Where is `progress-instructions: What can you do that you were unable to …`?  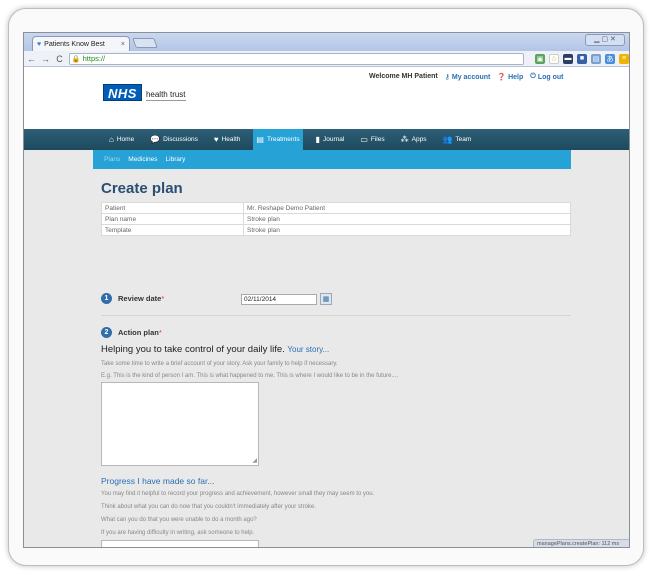 progress-instructions: What can you do that you were unable to … is located at coordinates (179, 520).